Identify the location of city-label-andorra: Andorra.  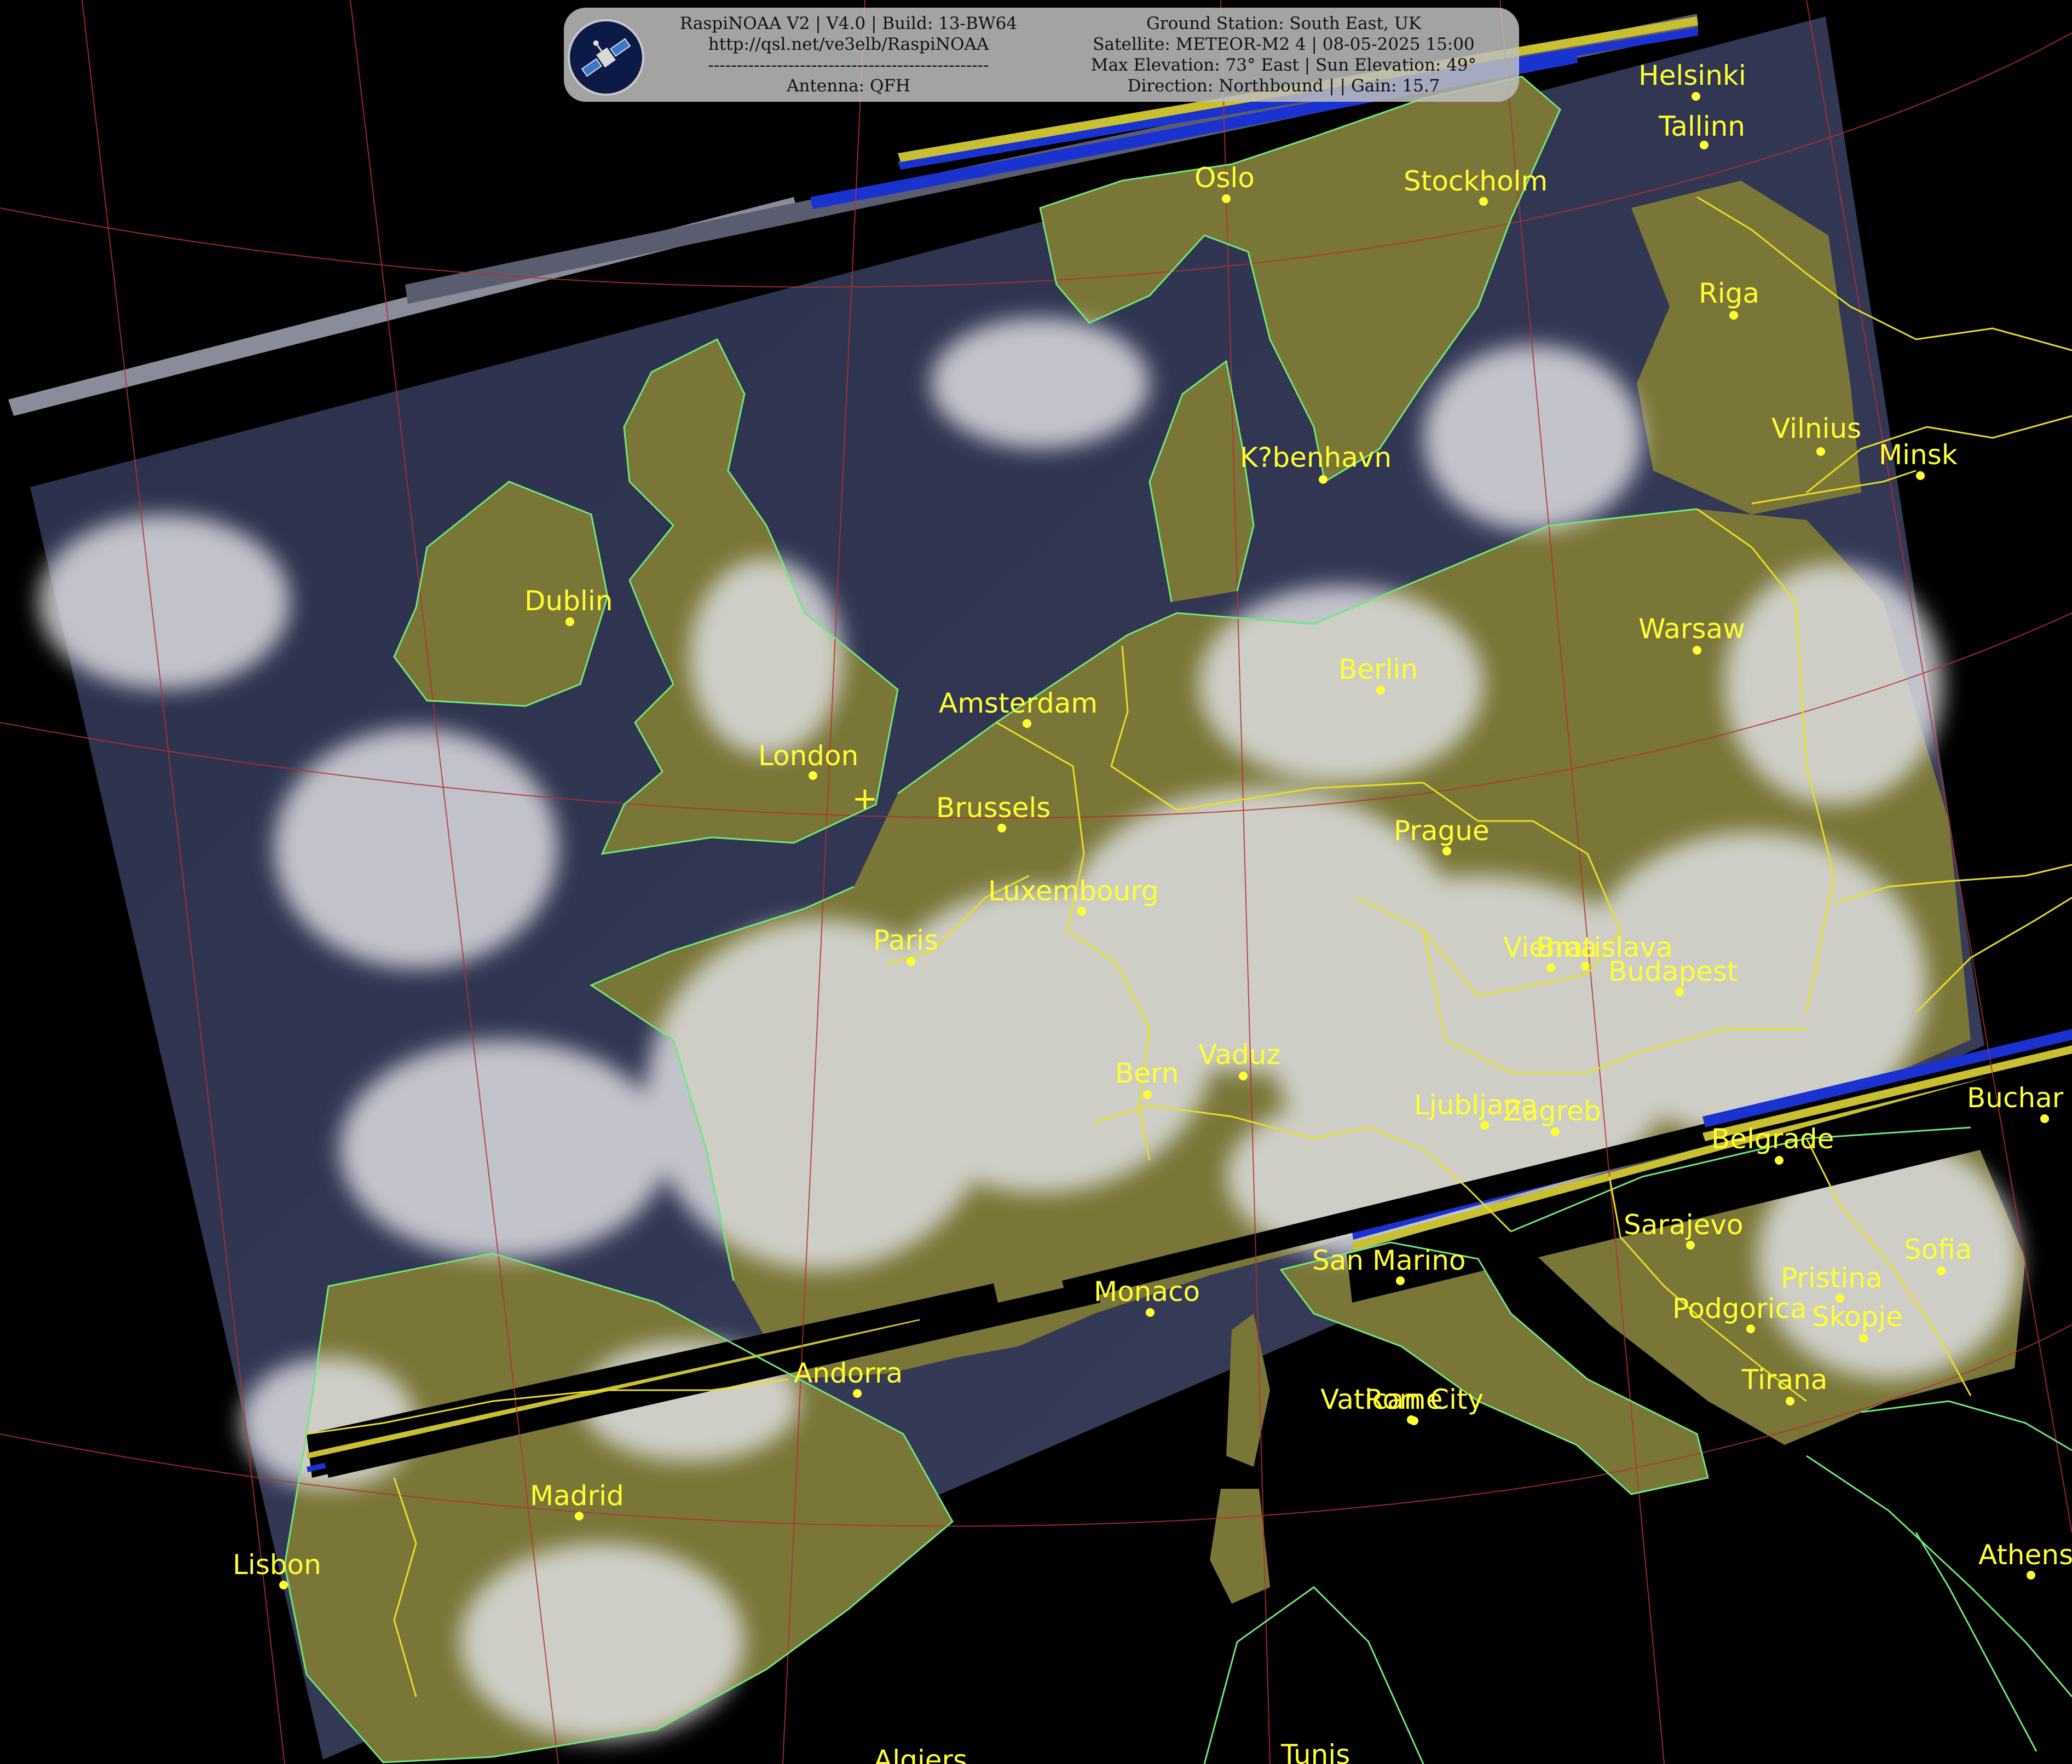
(848, 1373).